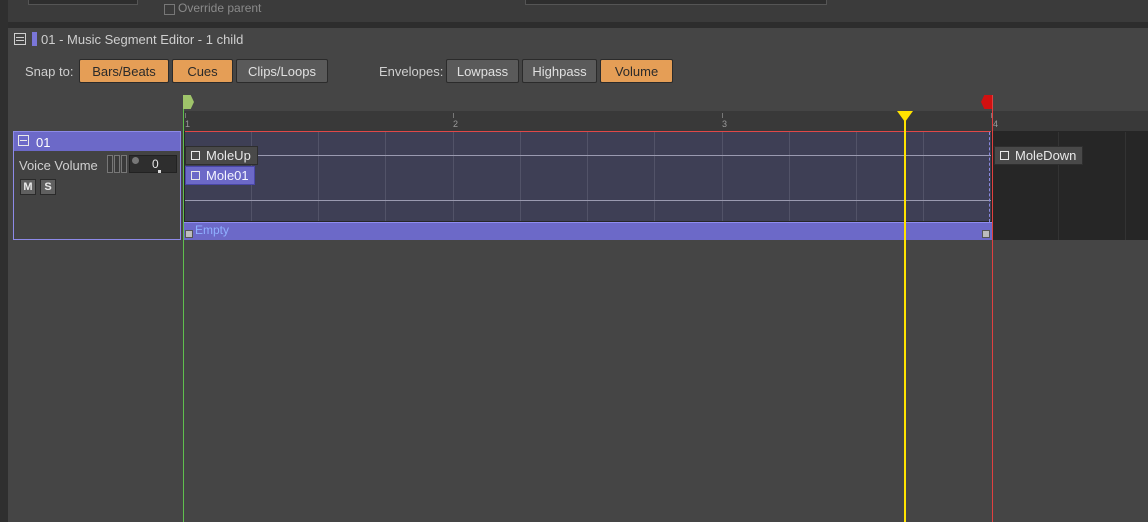  What do you see at coordinates (482, 71) in the screenshot?
I see `envelope-lowpass-button: Lowpass` at bounding box center [482, 71].